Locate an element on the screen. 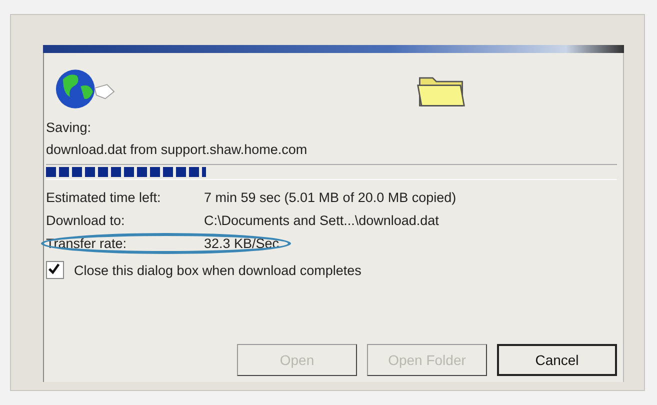 Image resolution: width=657 pixels, height=405 pixels. checkbox is located at coordinates (55, 270).